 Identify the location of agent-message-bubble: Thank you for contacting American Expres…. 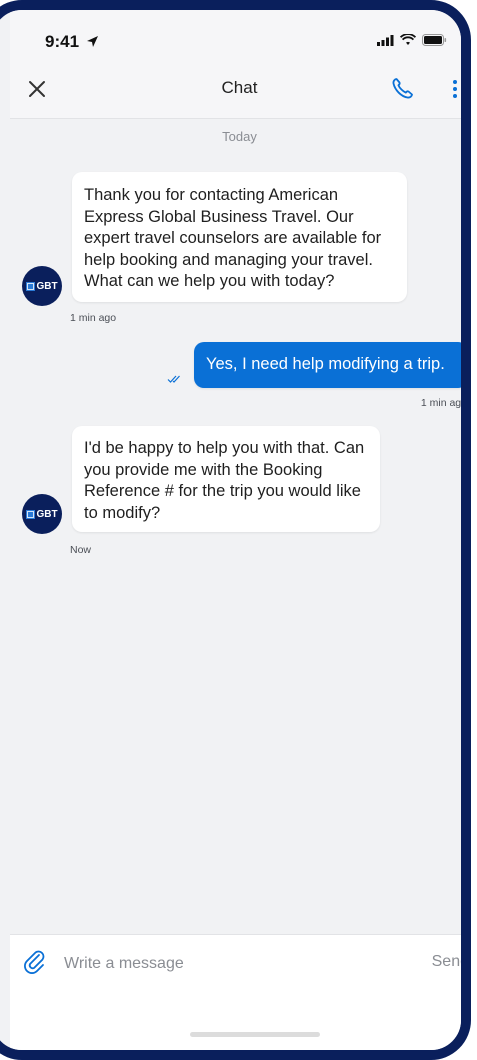
(239, 237).